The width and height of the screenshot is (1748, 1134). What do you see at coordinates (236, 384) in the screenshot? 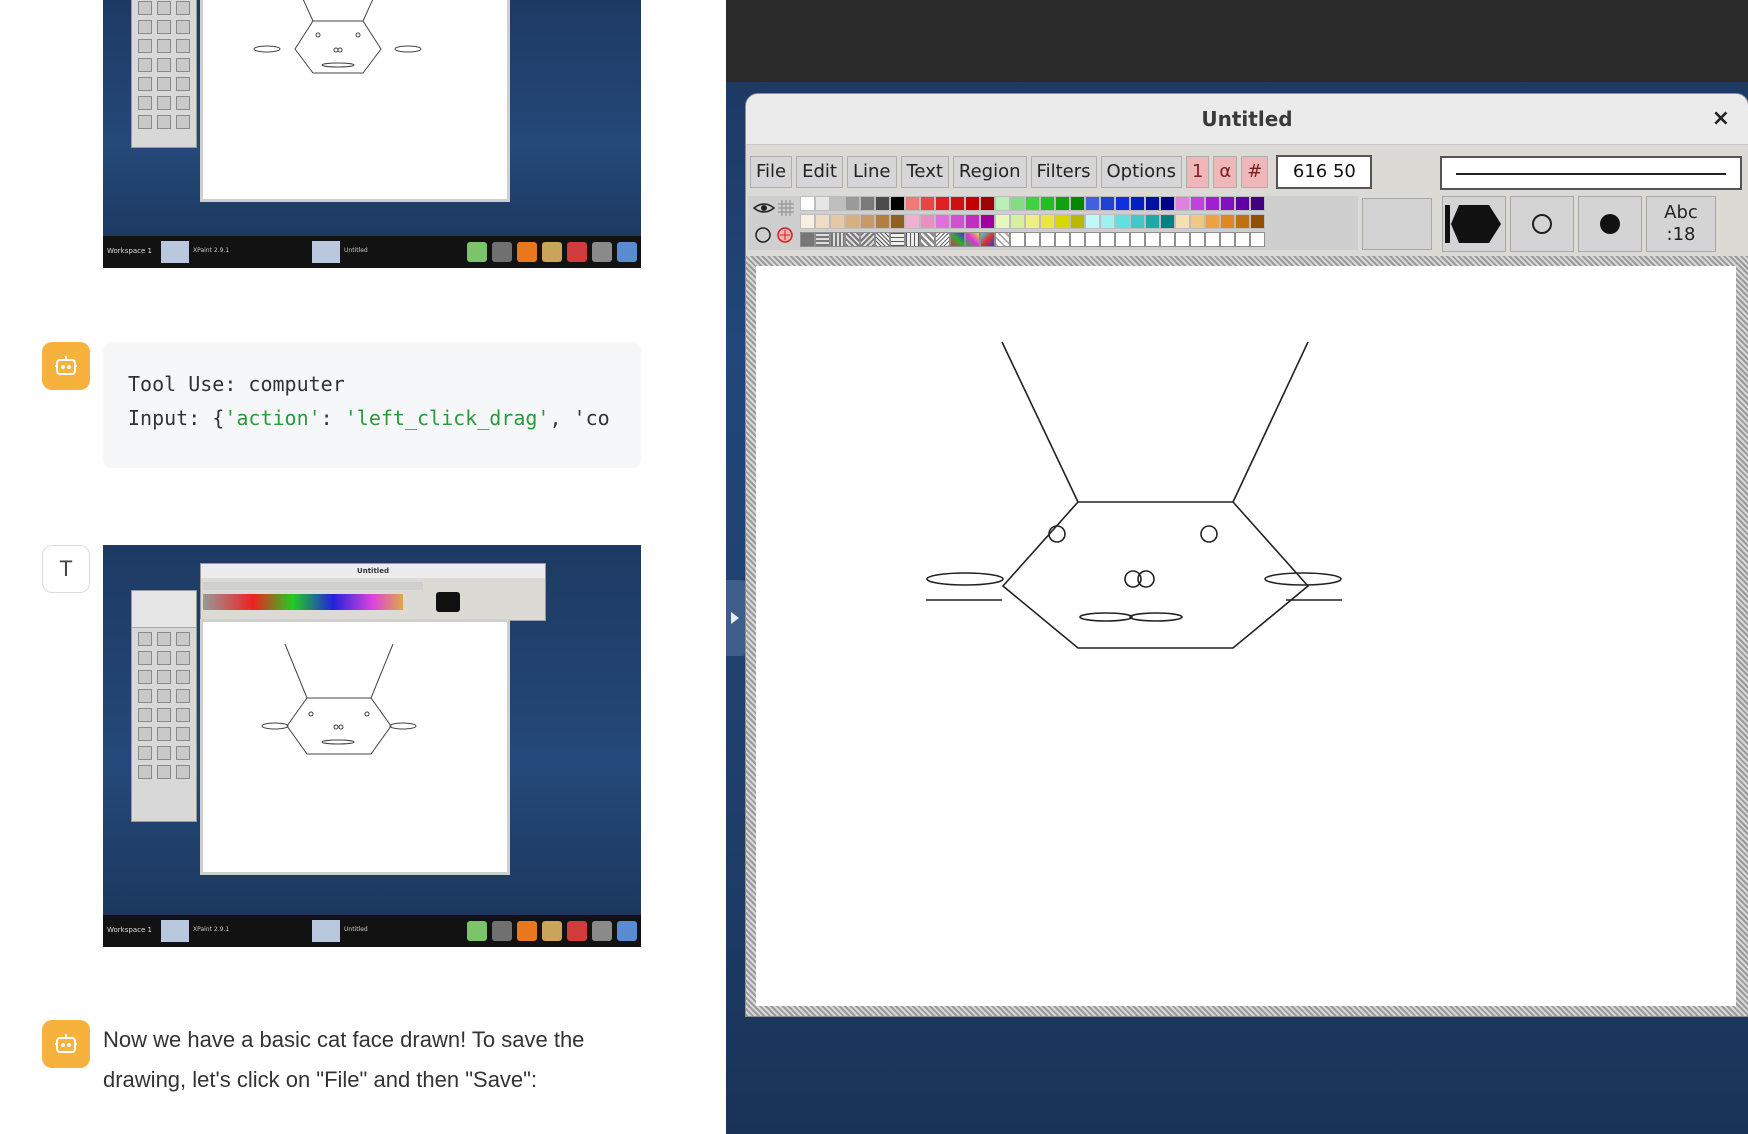
I see `tool-use-title: Tool Use: computer` at bounding box center [236, 384].